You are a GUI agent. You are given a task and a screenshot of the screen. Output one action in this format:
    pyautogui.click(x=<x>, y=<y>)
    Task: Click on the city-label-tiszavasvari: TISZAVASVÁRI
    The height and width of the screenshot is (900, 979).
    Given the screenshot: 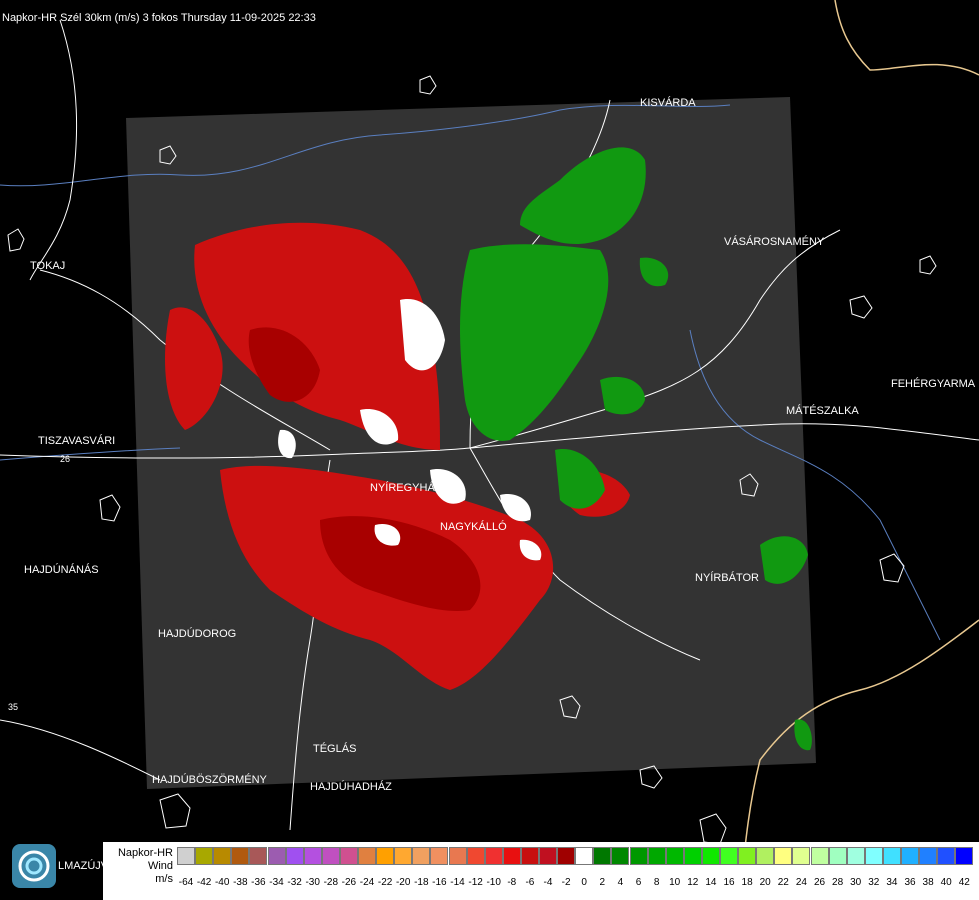 What is the action you would take?
    pyautogui.click(x=77, y=441)
    